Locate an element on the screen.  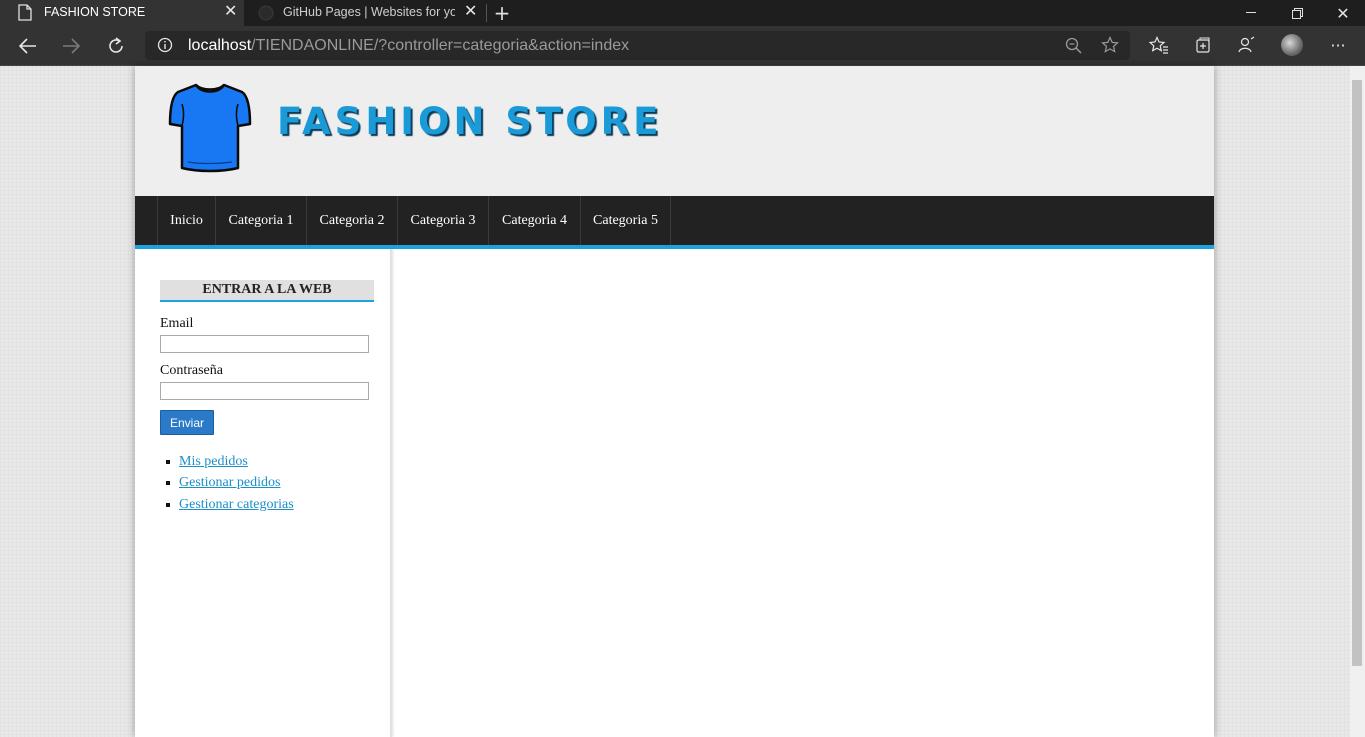
list-item: Gestionar pedidos is located at coordinates (227, 484).